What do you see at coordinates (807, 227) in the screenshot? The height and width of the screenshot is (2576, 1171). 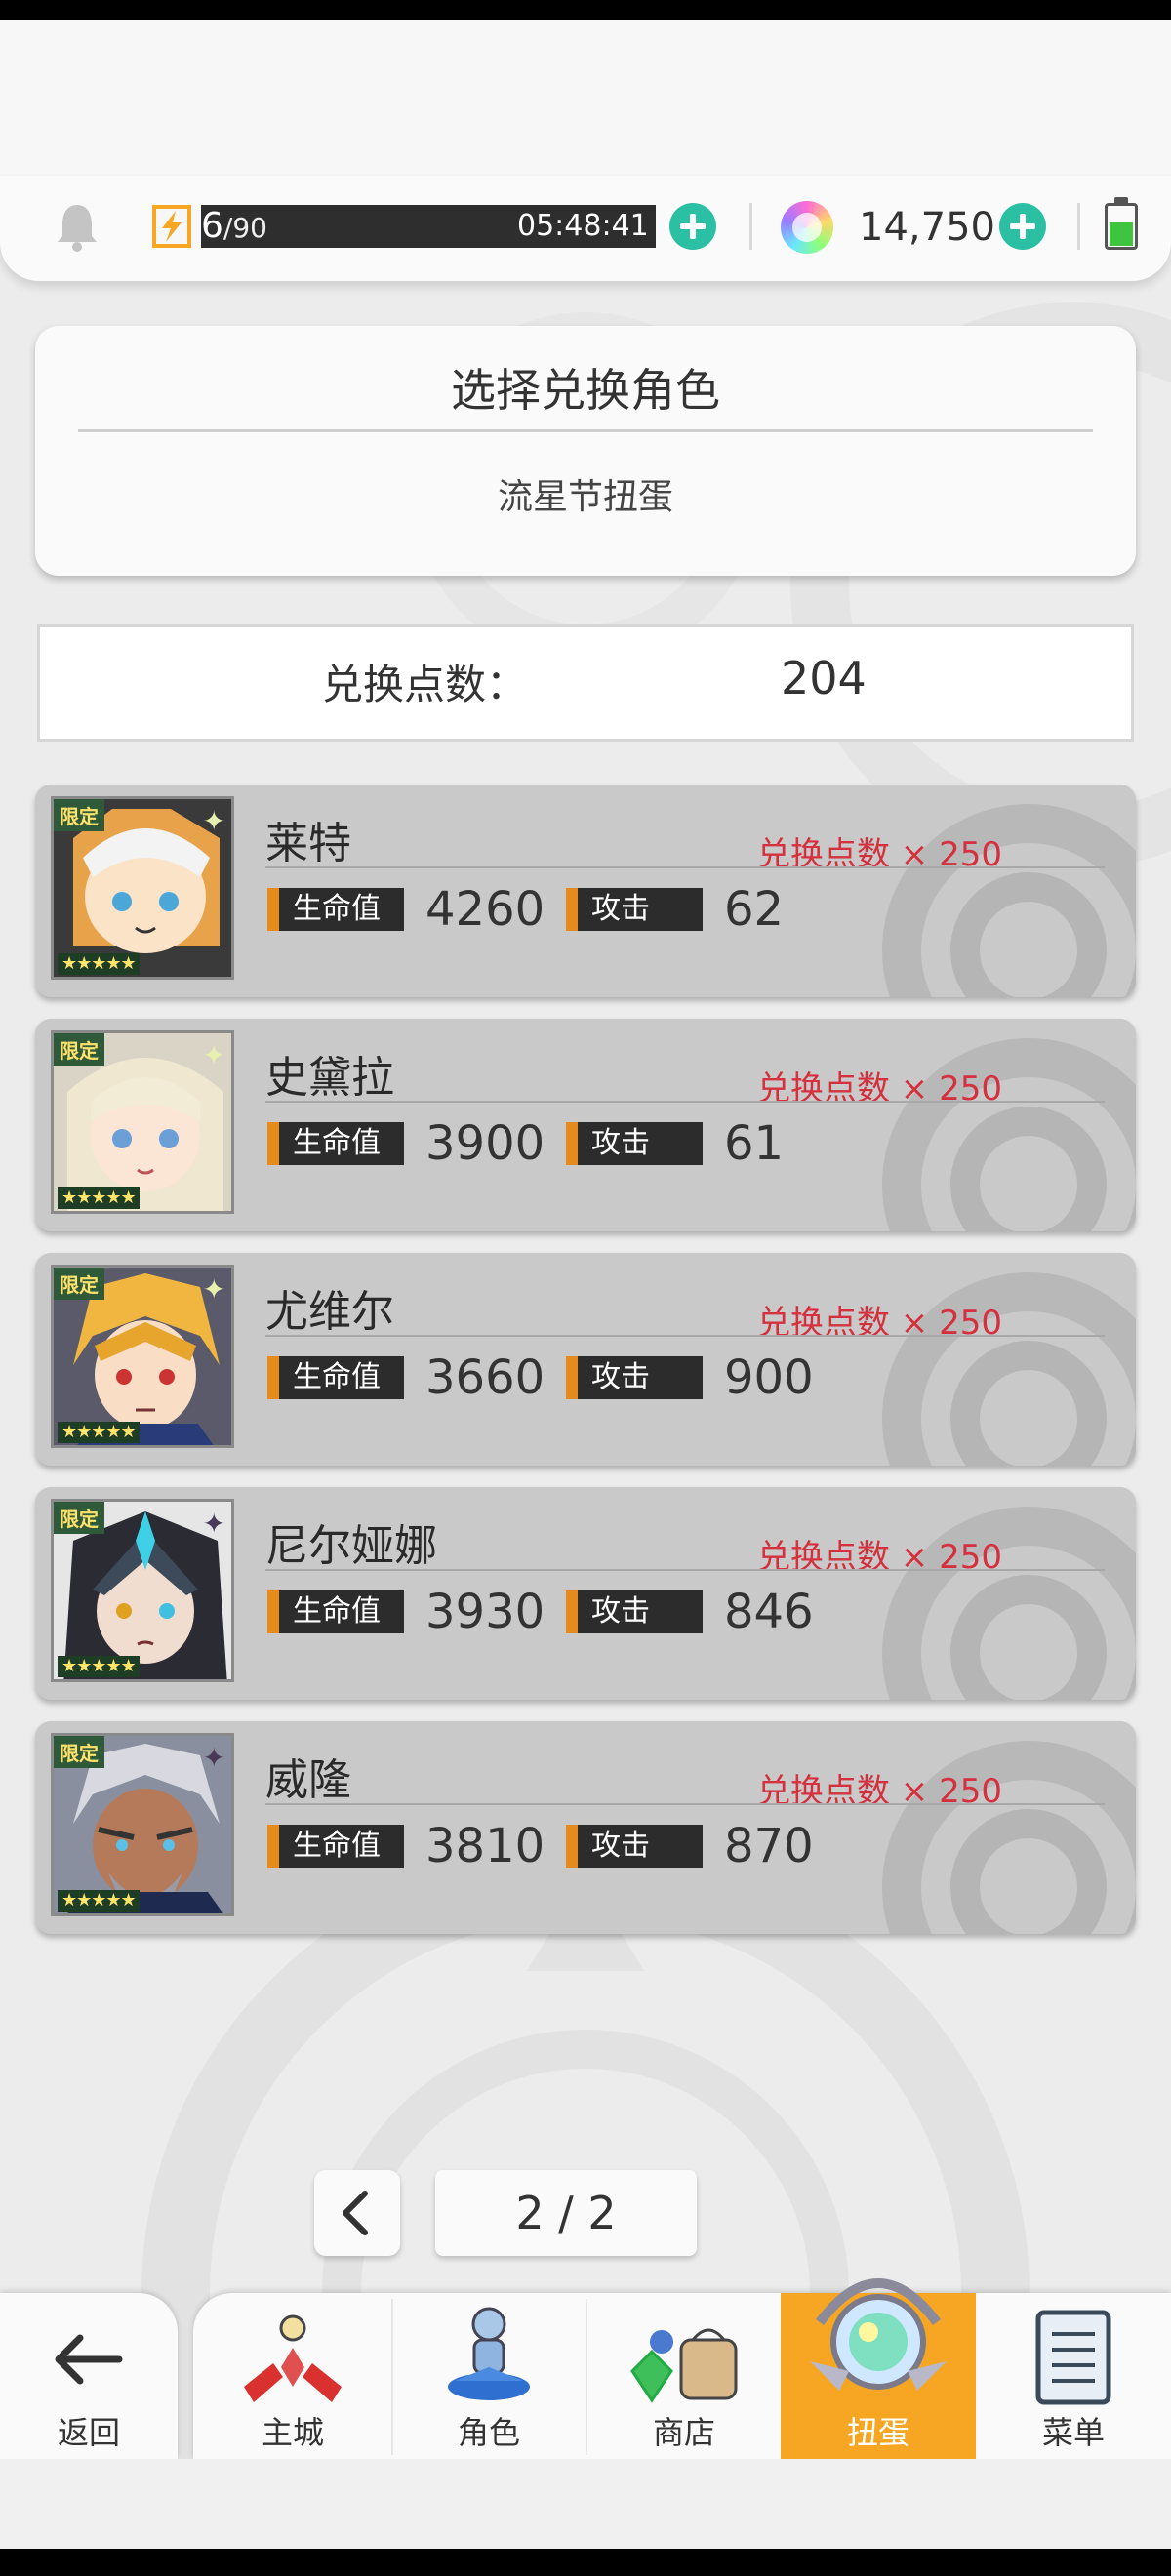 I see `gem-icon` at bounding box center [807, 227].